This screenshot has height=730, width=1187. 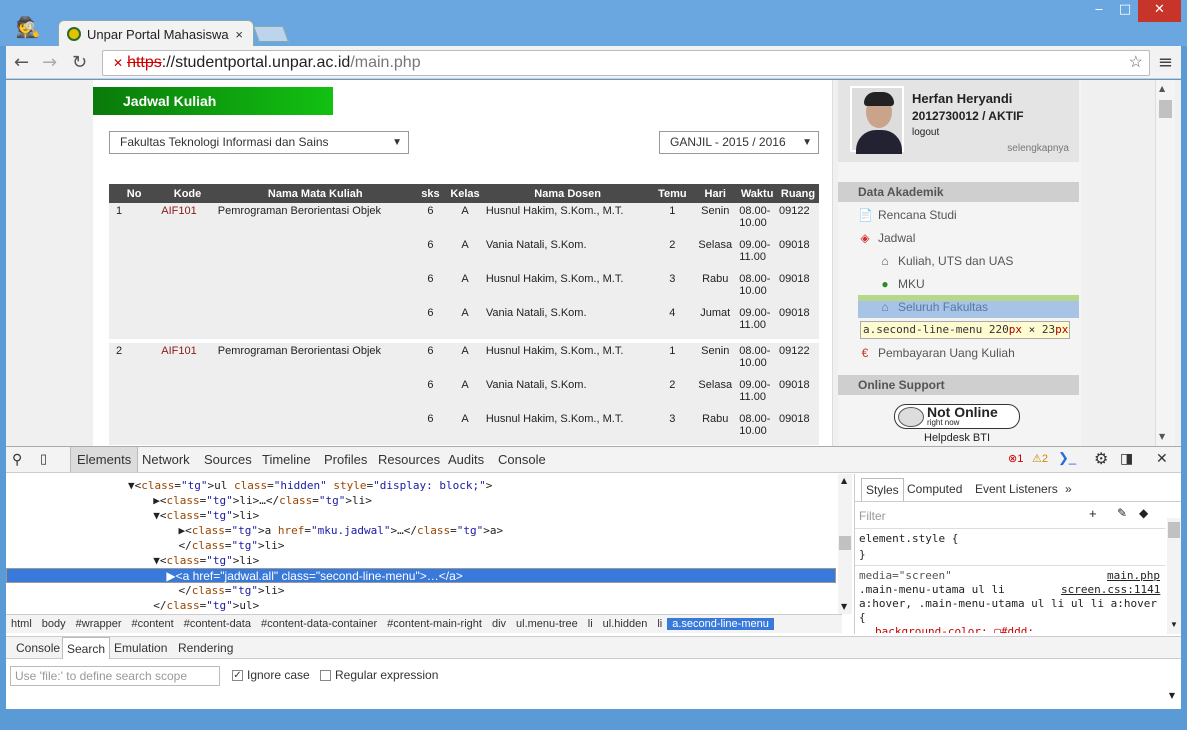 I want to click on inspect-search-icon: ⚲, so click(x=17, y=459).